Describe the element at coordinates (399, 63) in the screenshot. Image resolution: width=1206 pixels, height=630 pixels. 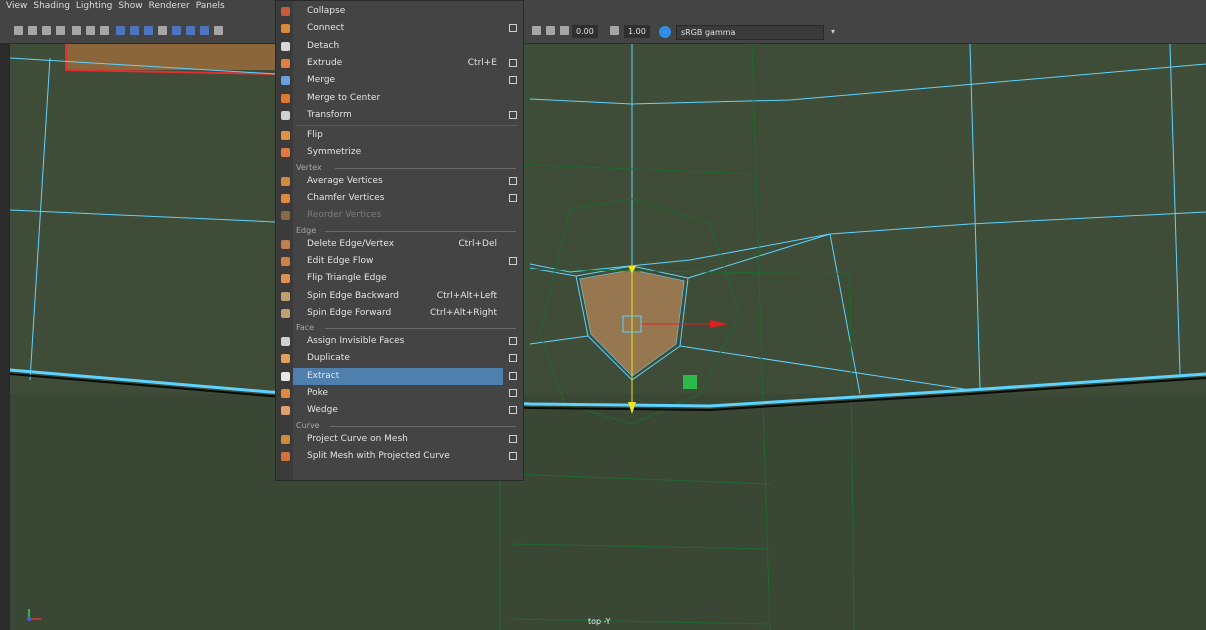
I see `menu-item-extrude: Extrude Ctrl+E` at that location.